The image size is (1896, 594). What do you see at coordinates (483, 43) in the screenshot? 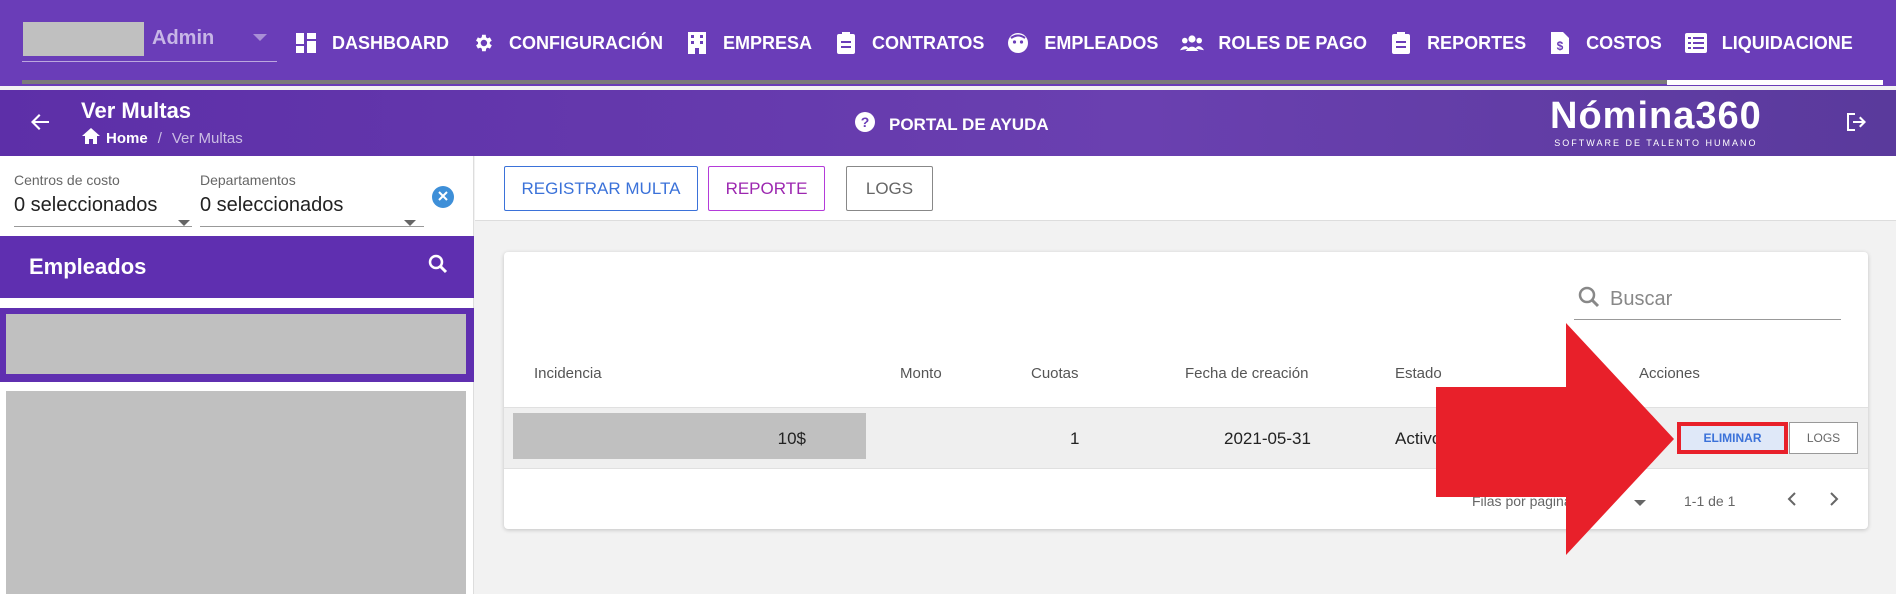
I see `gear-icon` at bounding box center [483, 43].